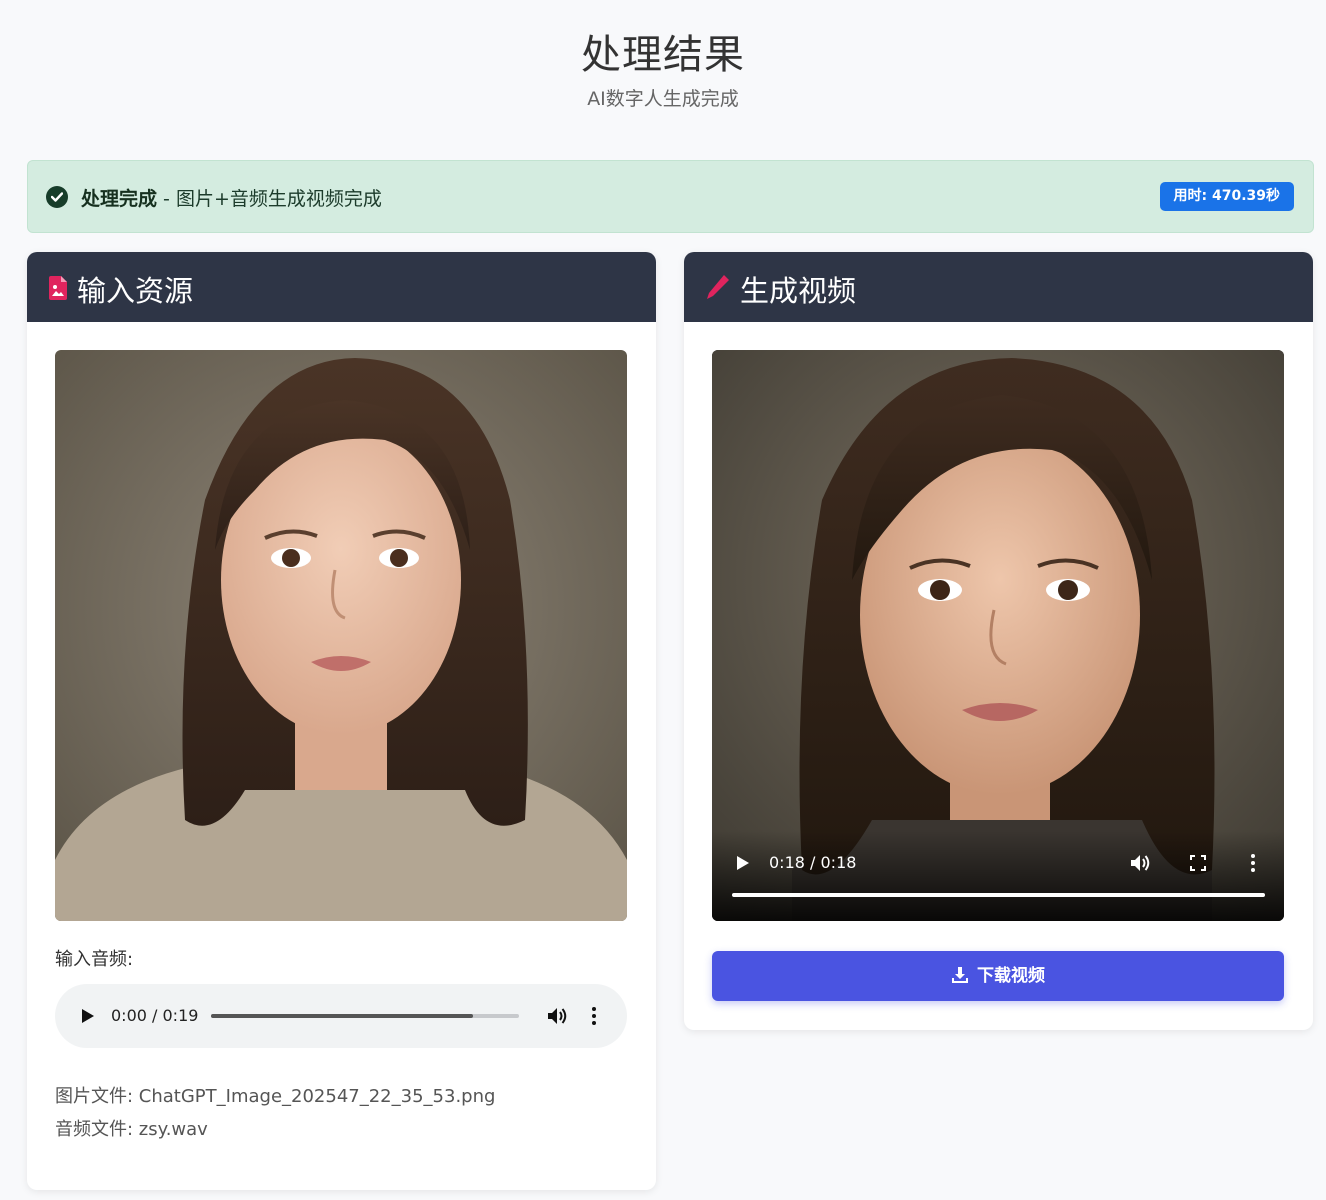 This screenshot has width=1326, height=1200. I want to click on image-file-name: 图片文件: ChatGPT_Image_202547_22_35_53.png, so click(275, 1096).